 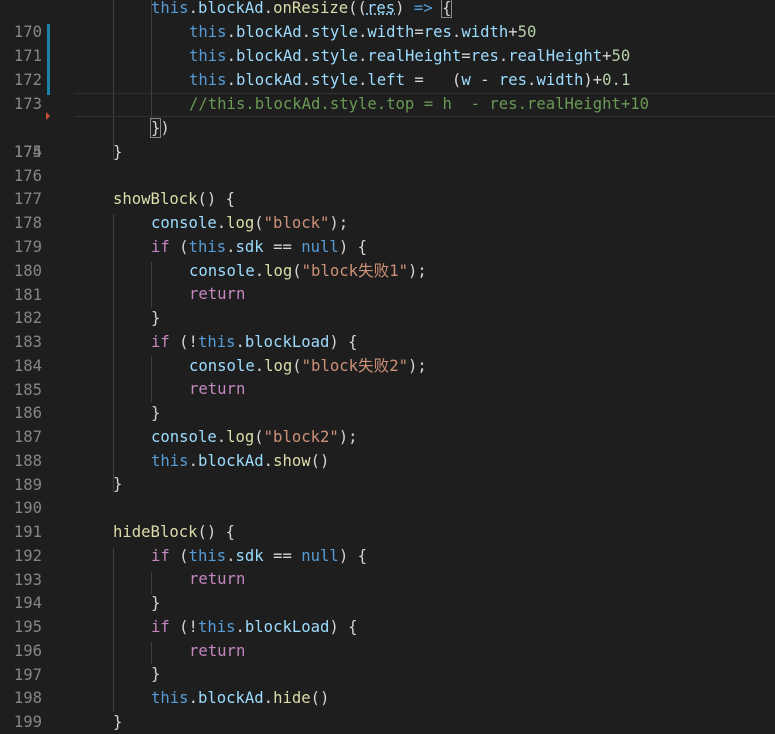 What do you see at coordinates (387, 400) in the screenshot?
I see `code-line: 186 return` at bounding box center [387, 400].